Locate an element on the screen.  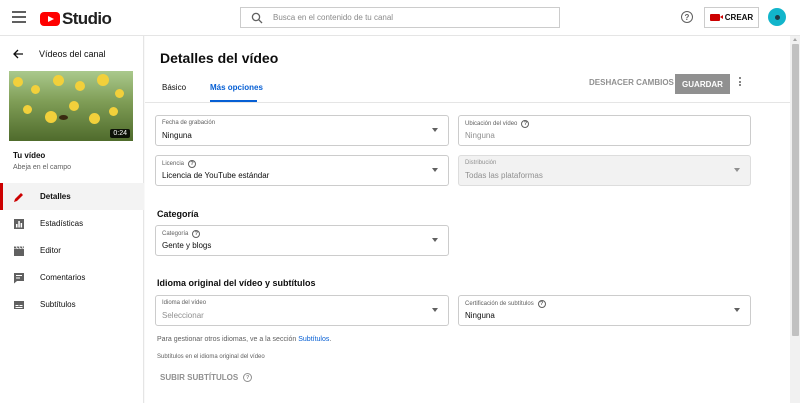
field-label: Categoría? is located at coordinates (181, 234).